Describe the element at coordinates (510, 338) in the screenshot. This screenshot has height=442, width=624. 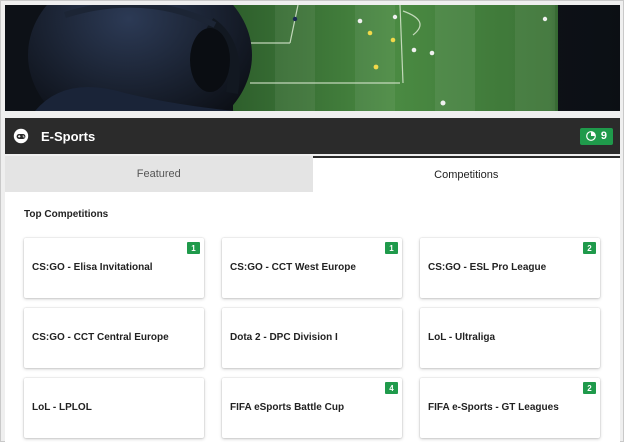
I see `competition-card: LoL - Ultraliga` at that location.